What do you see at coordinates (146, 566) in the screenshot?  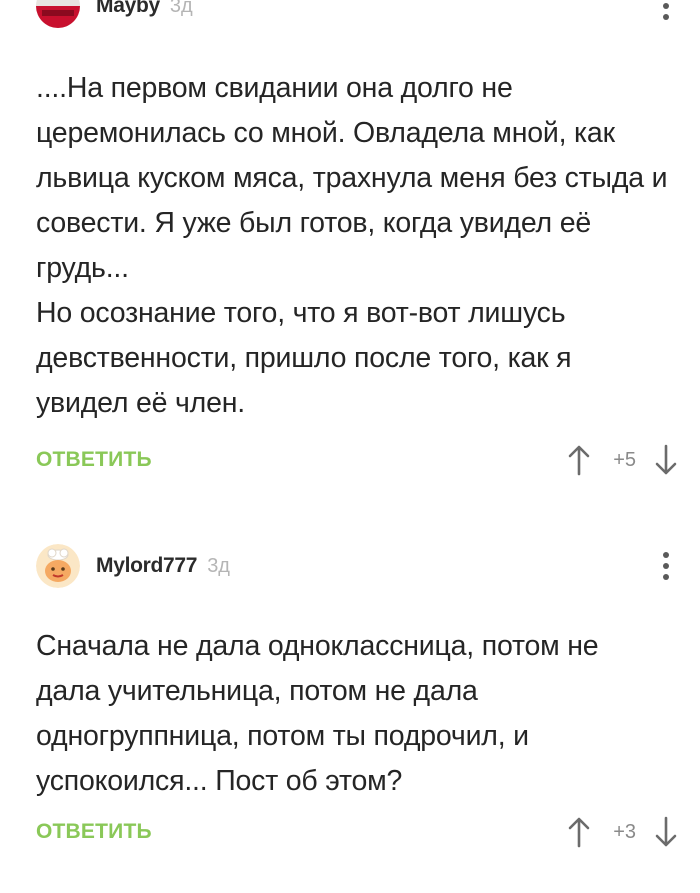 I see `username: Mylord777` at bounding box center [146, 566].